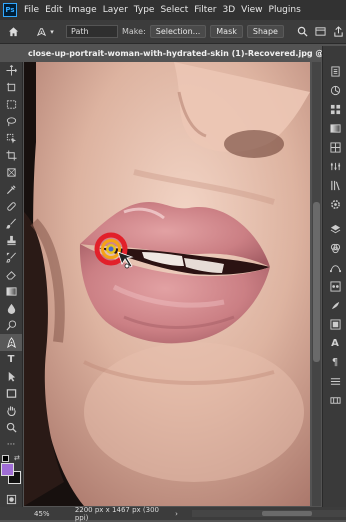 Image resolution: width=346 pixels, height=522 pixels. I want to click on frame-icon, so click(11, 172).